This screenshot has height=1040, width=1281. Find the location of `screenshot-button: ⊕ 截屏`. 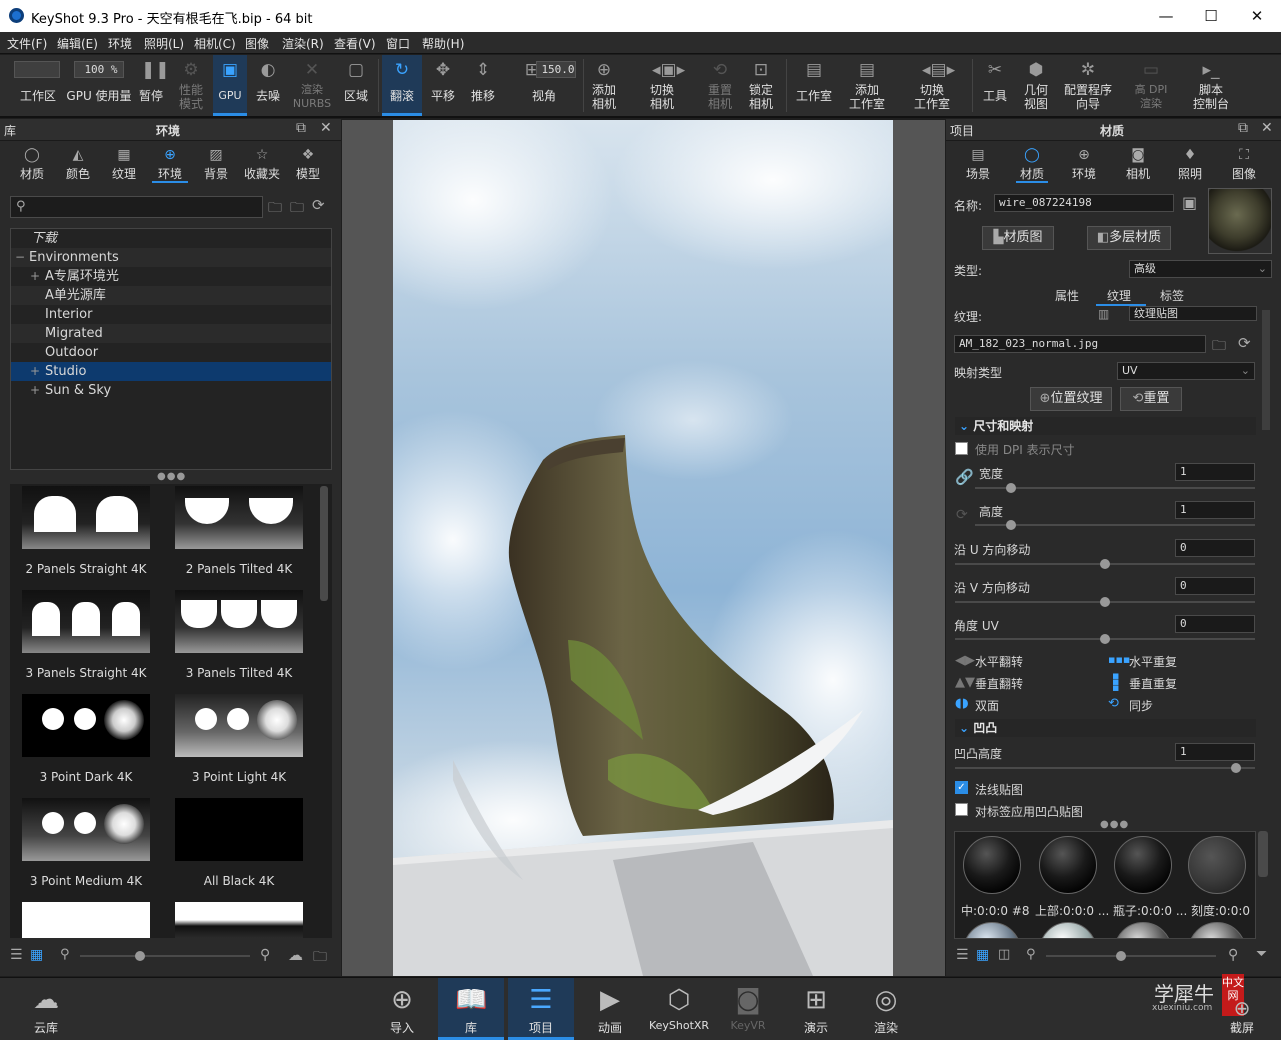

screenshot-button: ⊕ 截屏 is located at coordinates (1242, 1009).